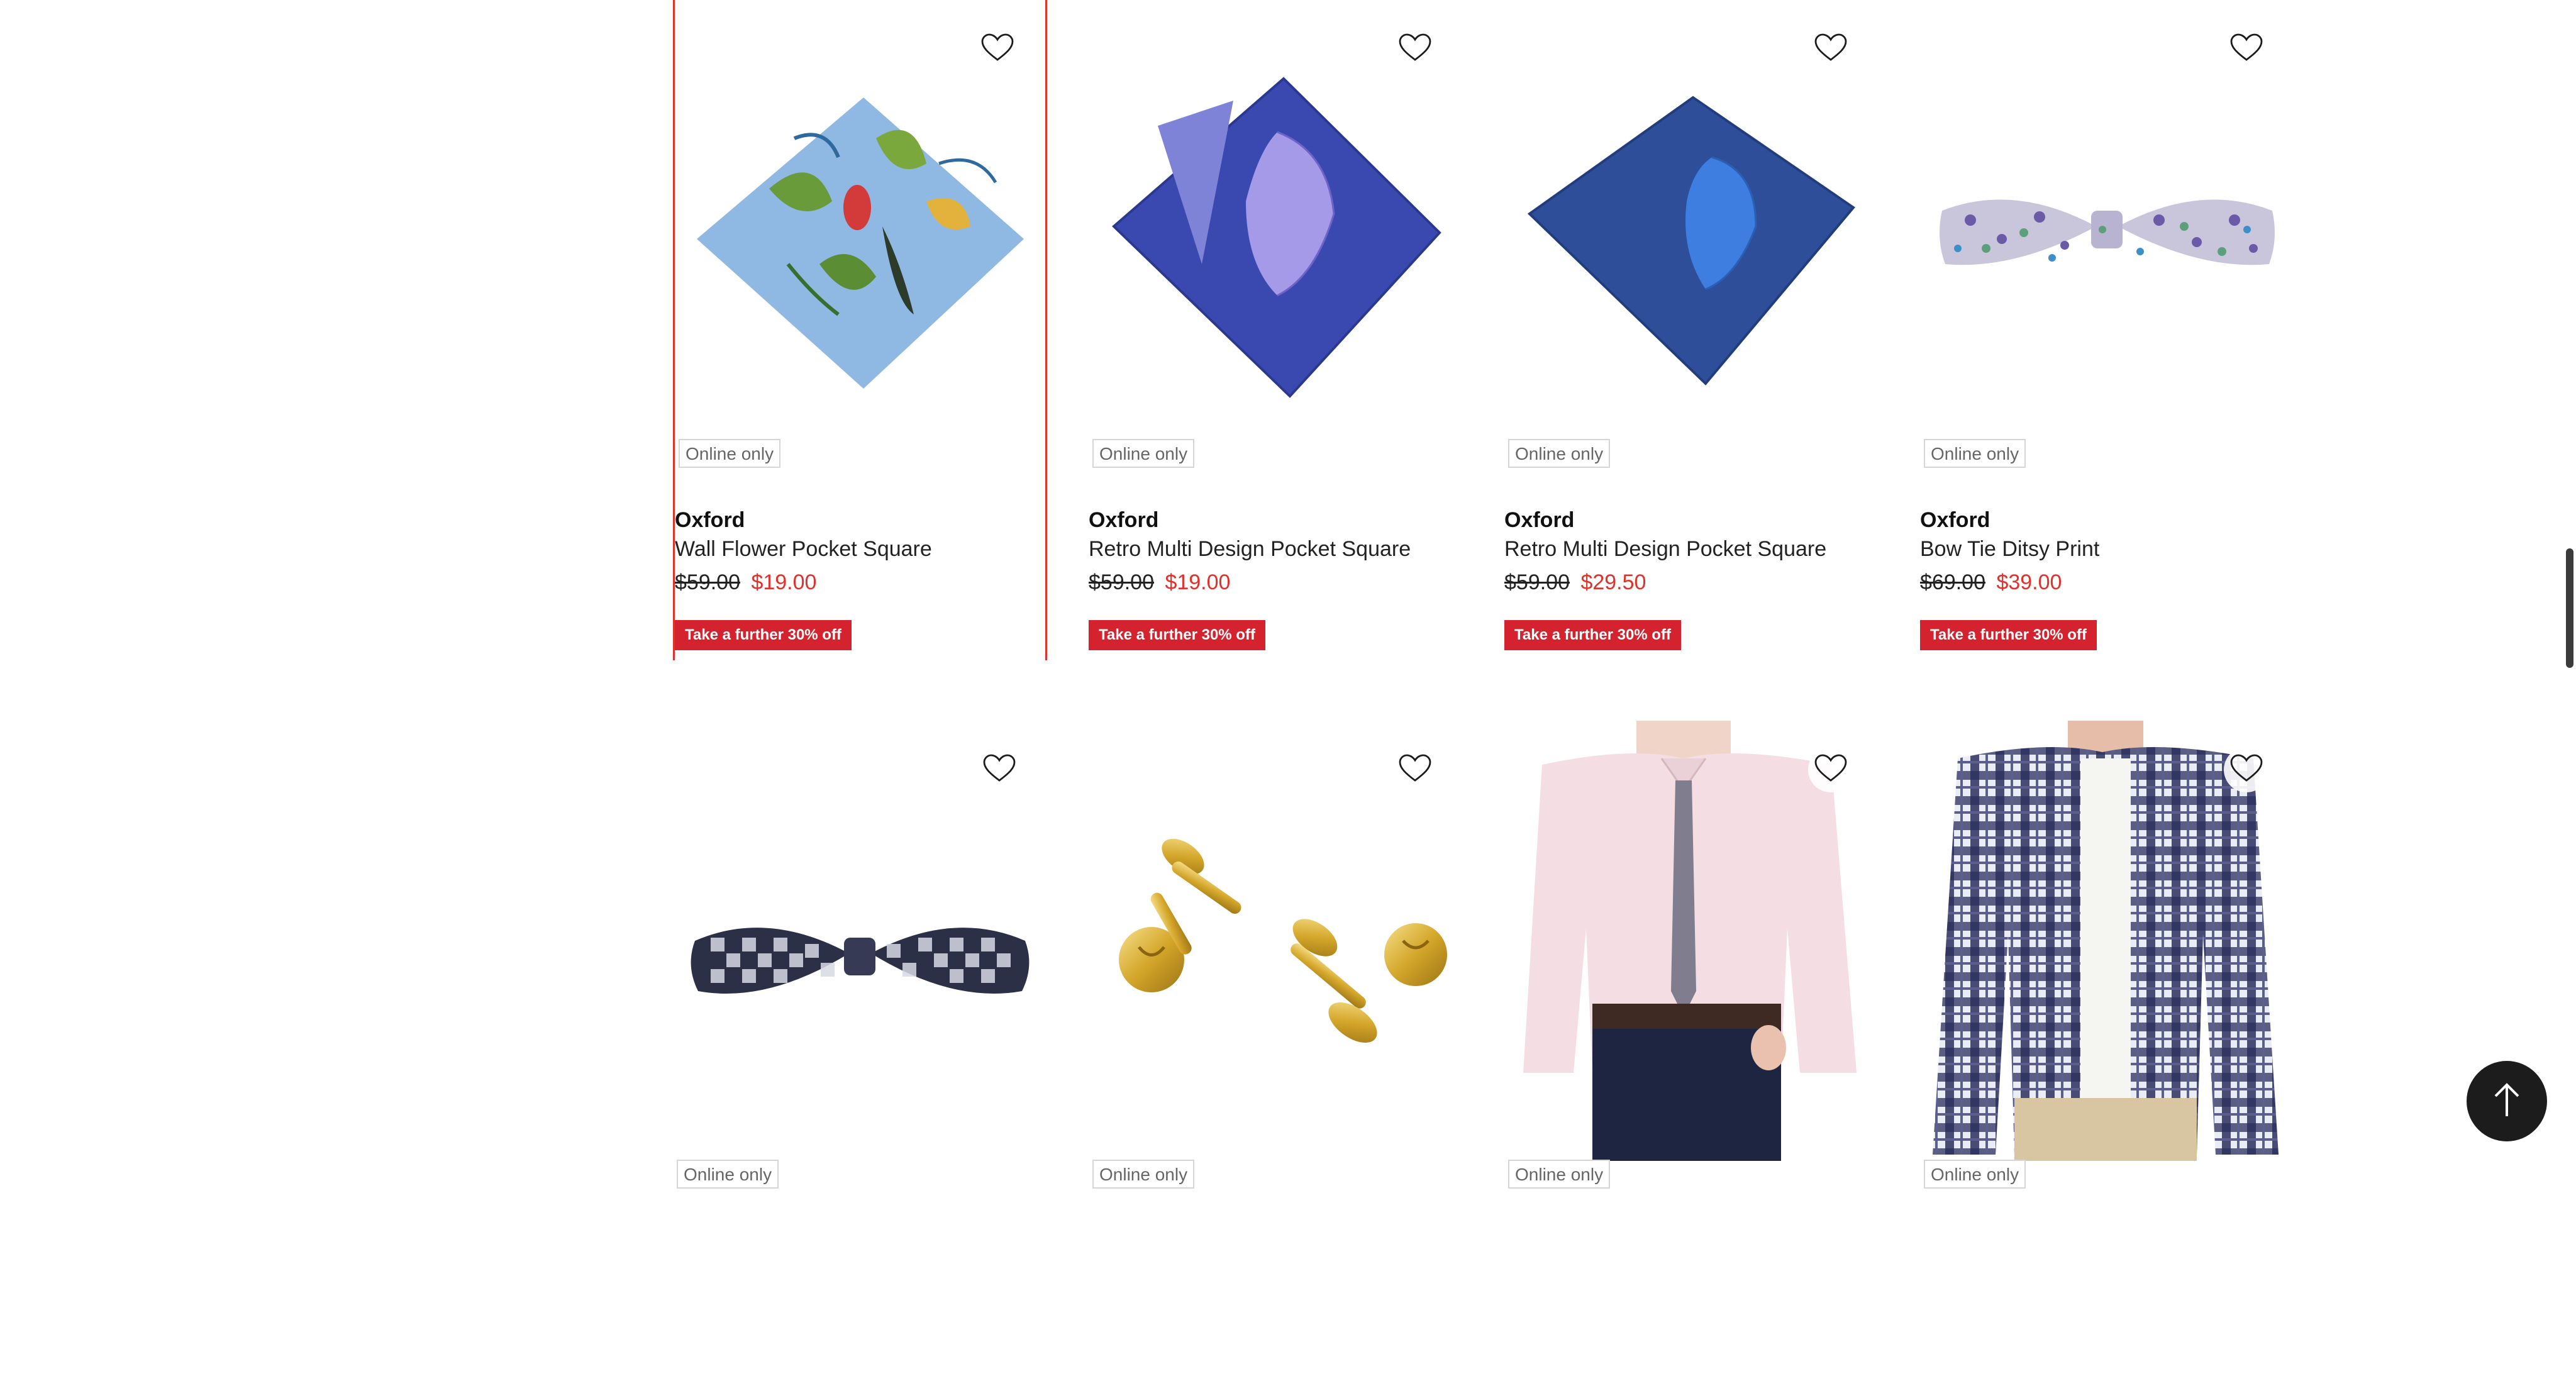  What do you see at coordinates (1613, 582) in the screenshot?
I see `sale-price: $29.50` at bounding box center [1613, 582].